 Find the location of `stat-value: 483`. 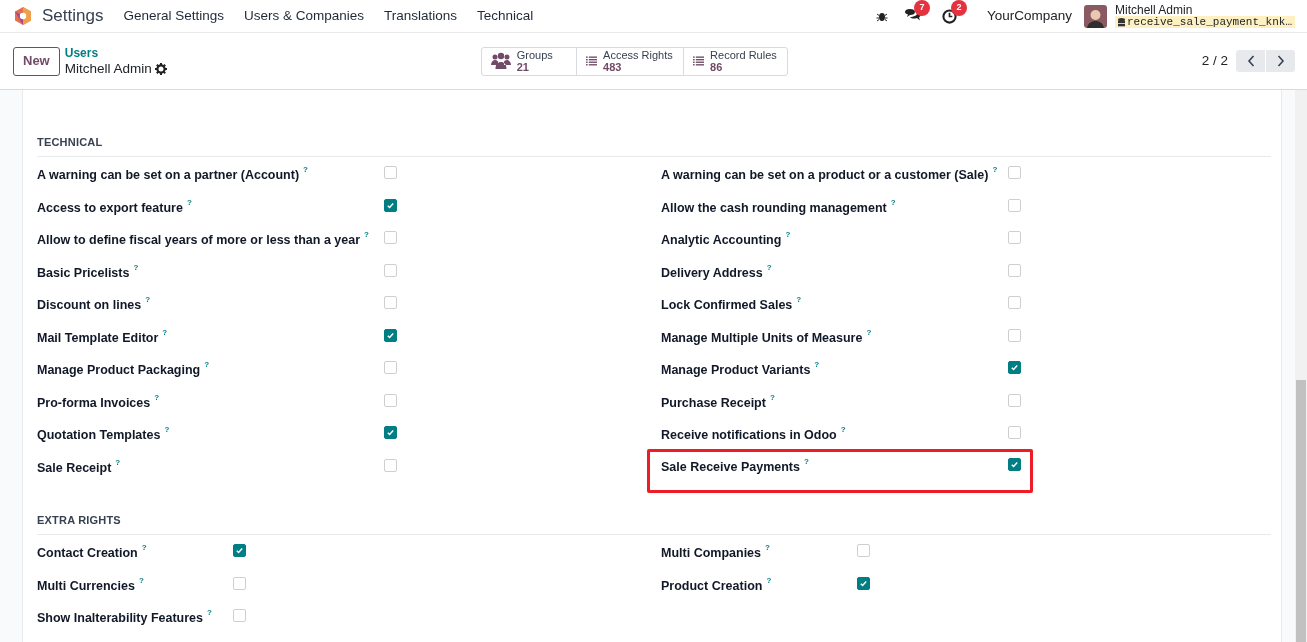

stat-value: 483 is located at coordinates (613, 67).